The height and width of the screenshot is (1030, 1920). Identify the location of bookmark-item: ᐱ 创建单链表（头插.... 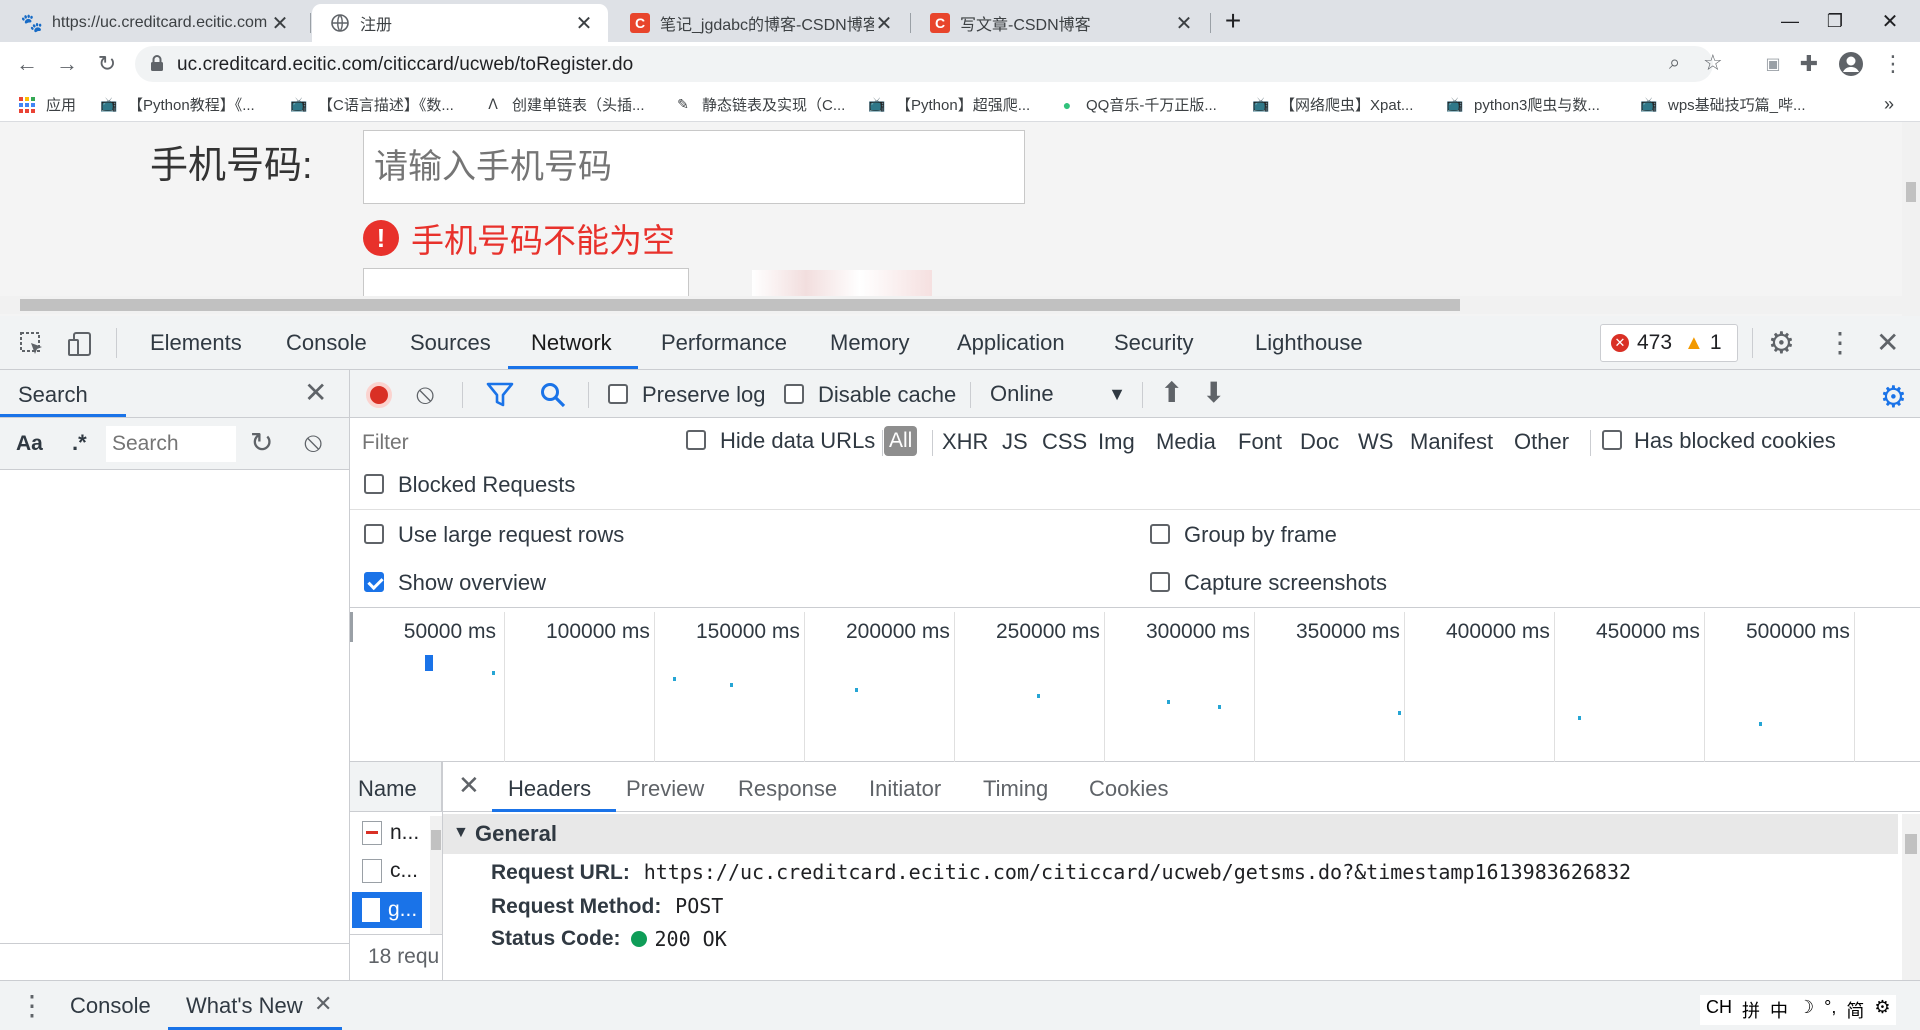
(564, 104).